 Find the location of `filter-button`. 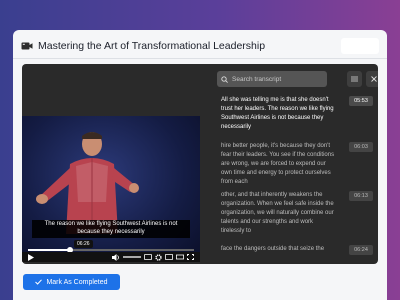

filter-button is located at coordinates (354, 79).